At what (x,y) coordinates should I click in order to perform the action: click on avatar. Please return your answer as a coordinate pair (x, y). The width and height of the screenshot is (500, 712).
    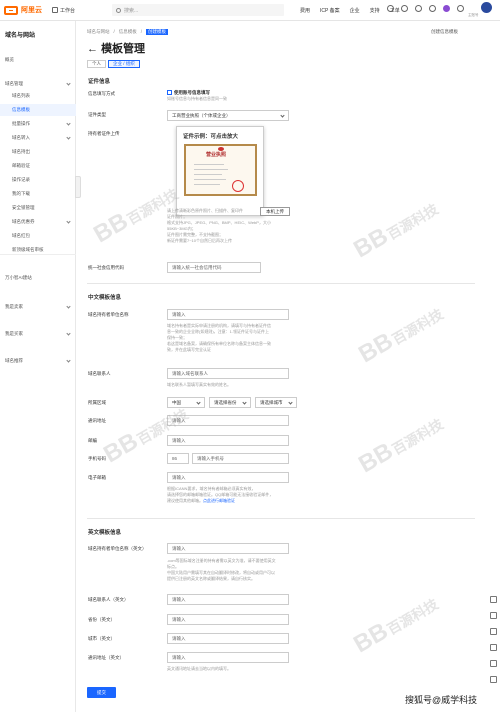
    Looking at the image, I should click on (486, 7).